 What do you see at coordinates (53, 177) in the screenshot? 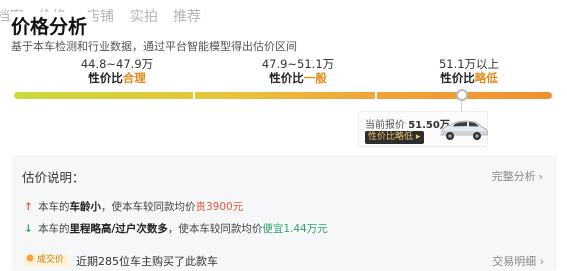
I see `valuation-title: 估价说明：` at bounding box center [53, 177].